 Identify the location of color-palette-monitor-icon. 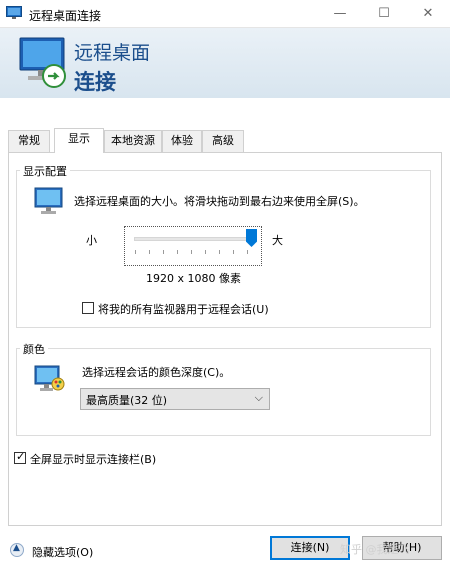
(49, 378).